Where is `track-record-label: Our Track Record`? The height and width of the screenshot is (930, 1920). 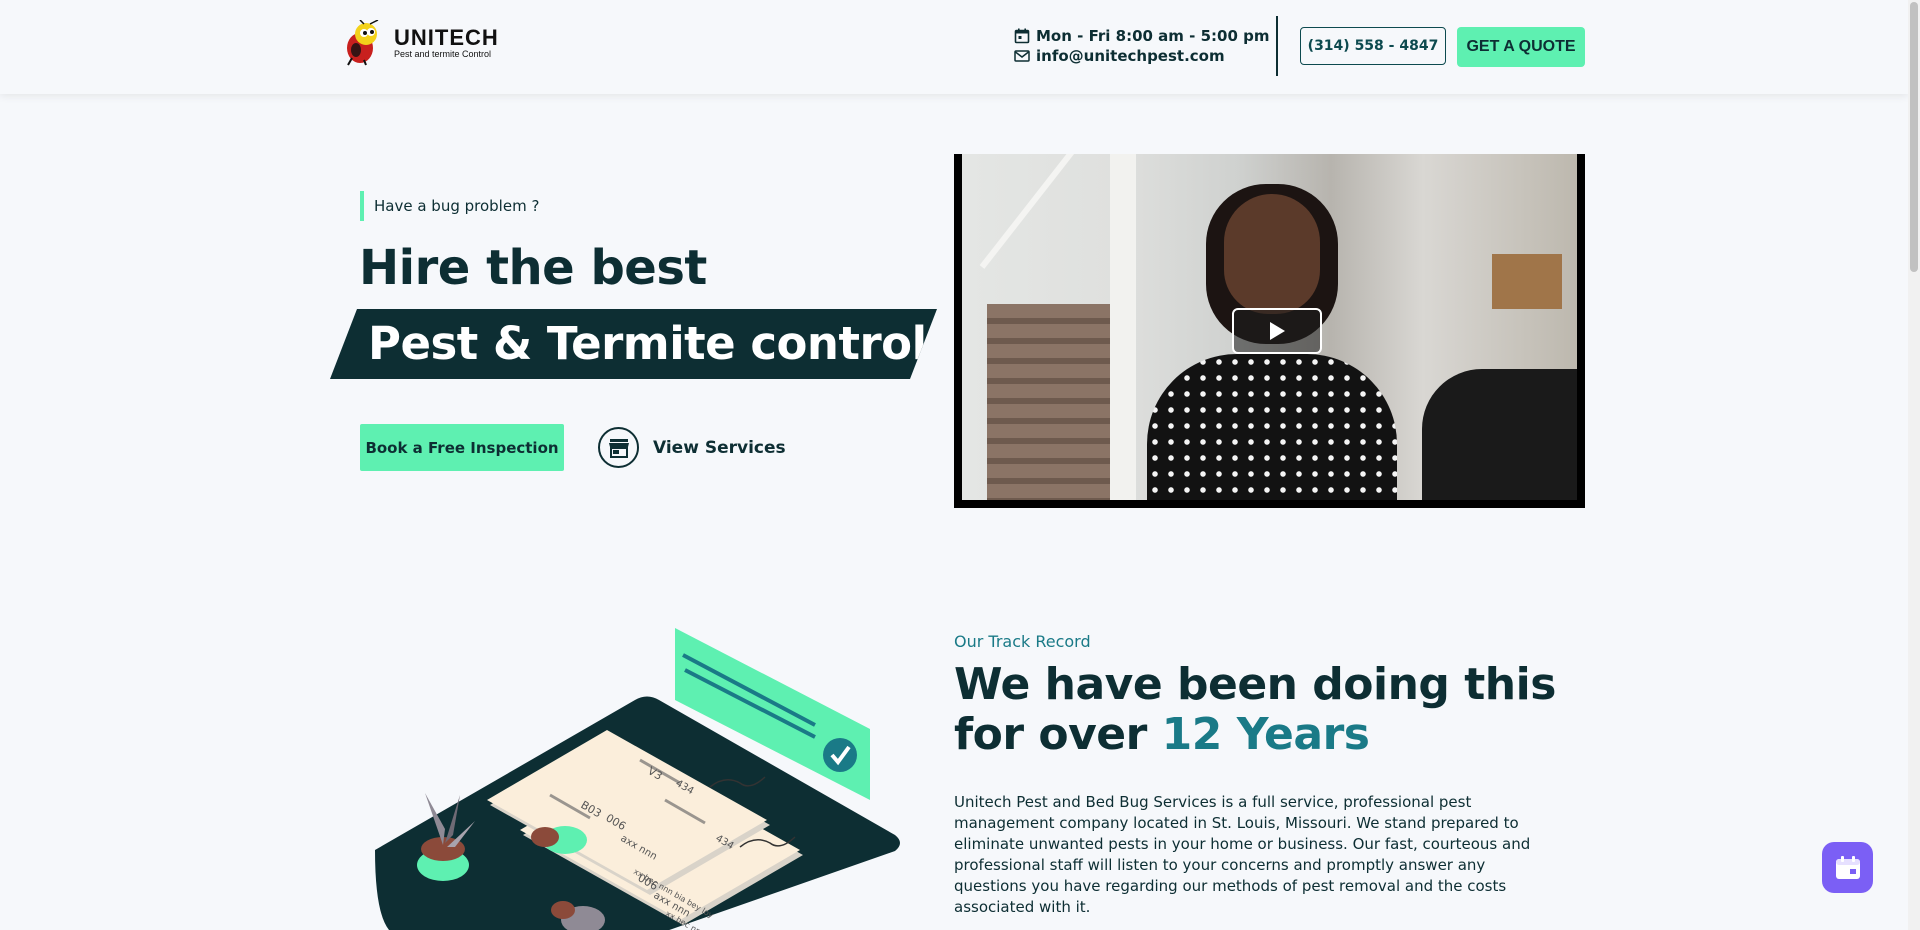 track-record-label: Our Track Record is located at coordinates (1022, 641).